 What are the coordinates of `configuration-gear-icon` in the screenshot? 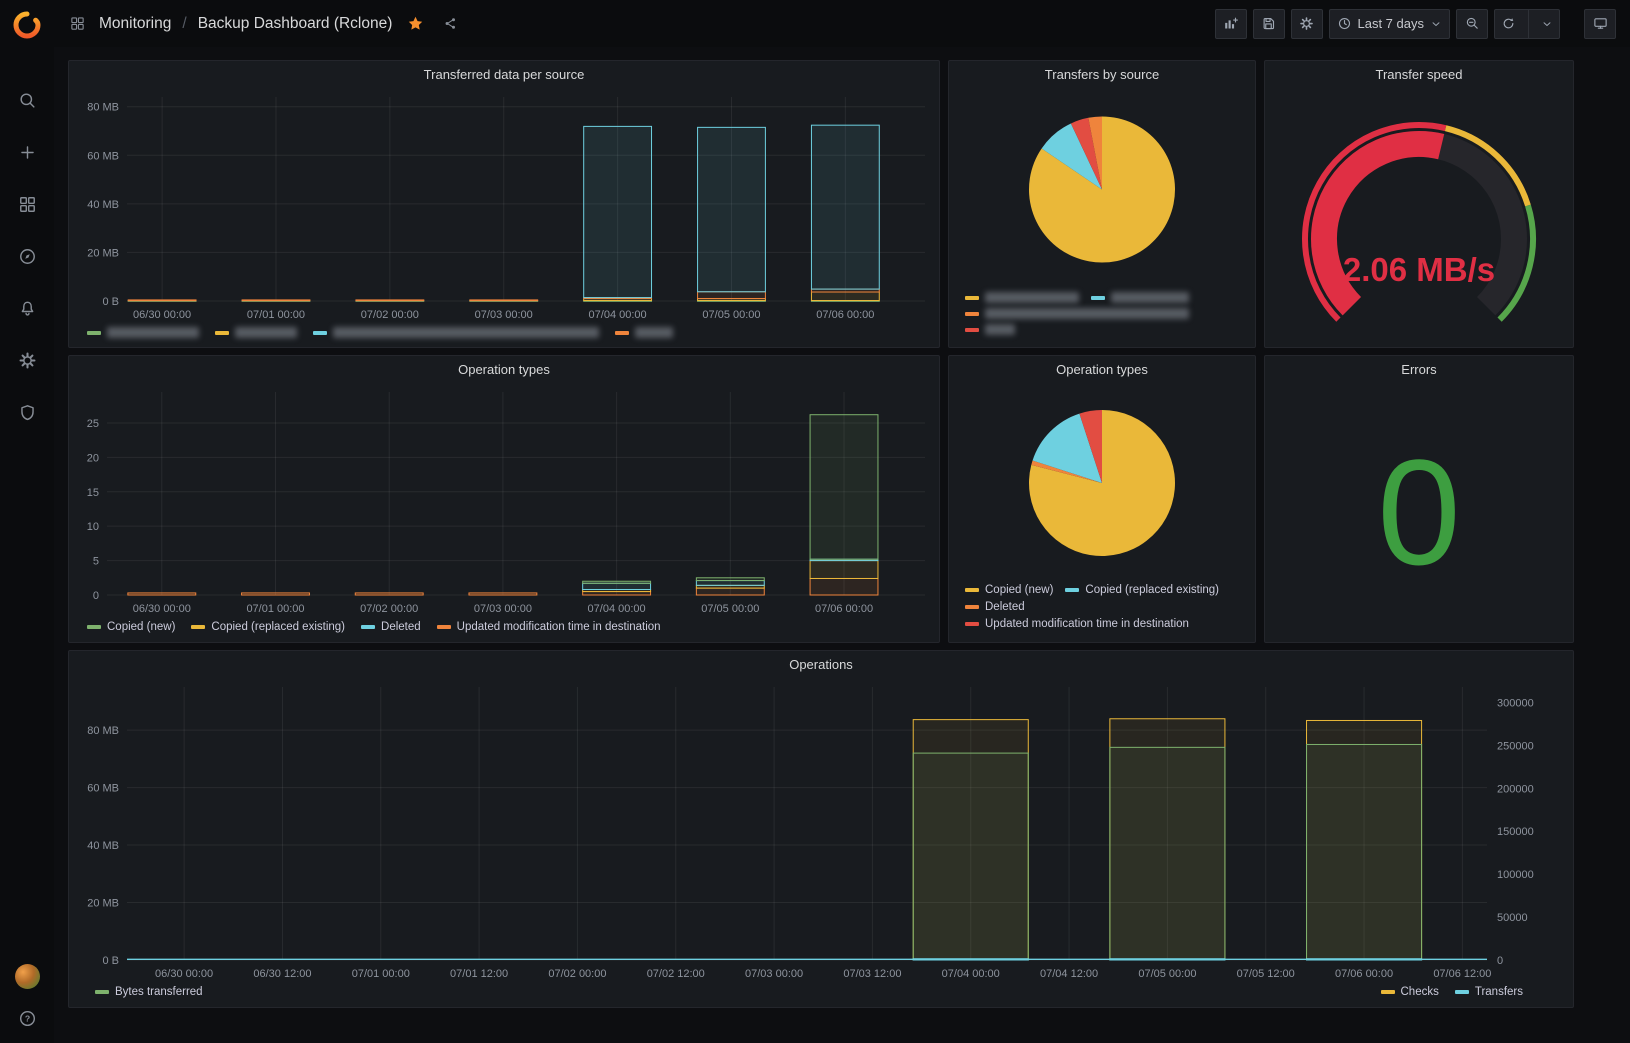 It's located at (27, 360).